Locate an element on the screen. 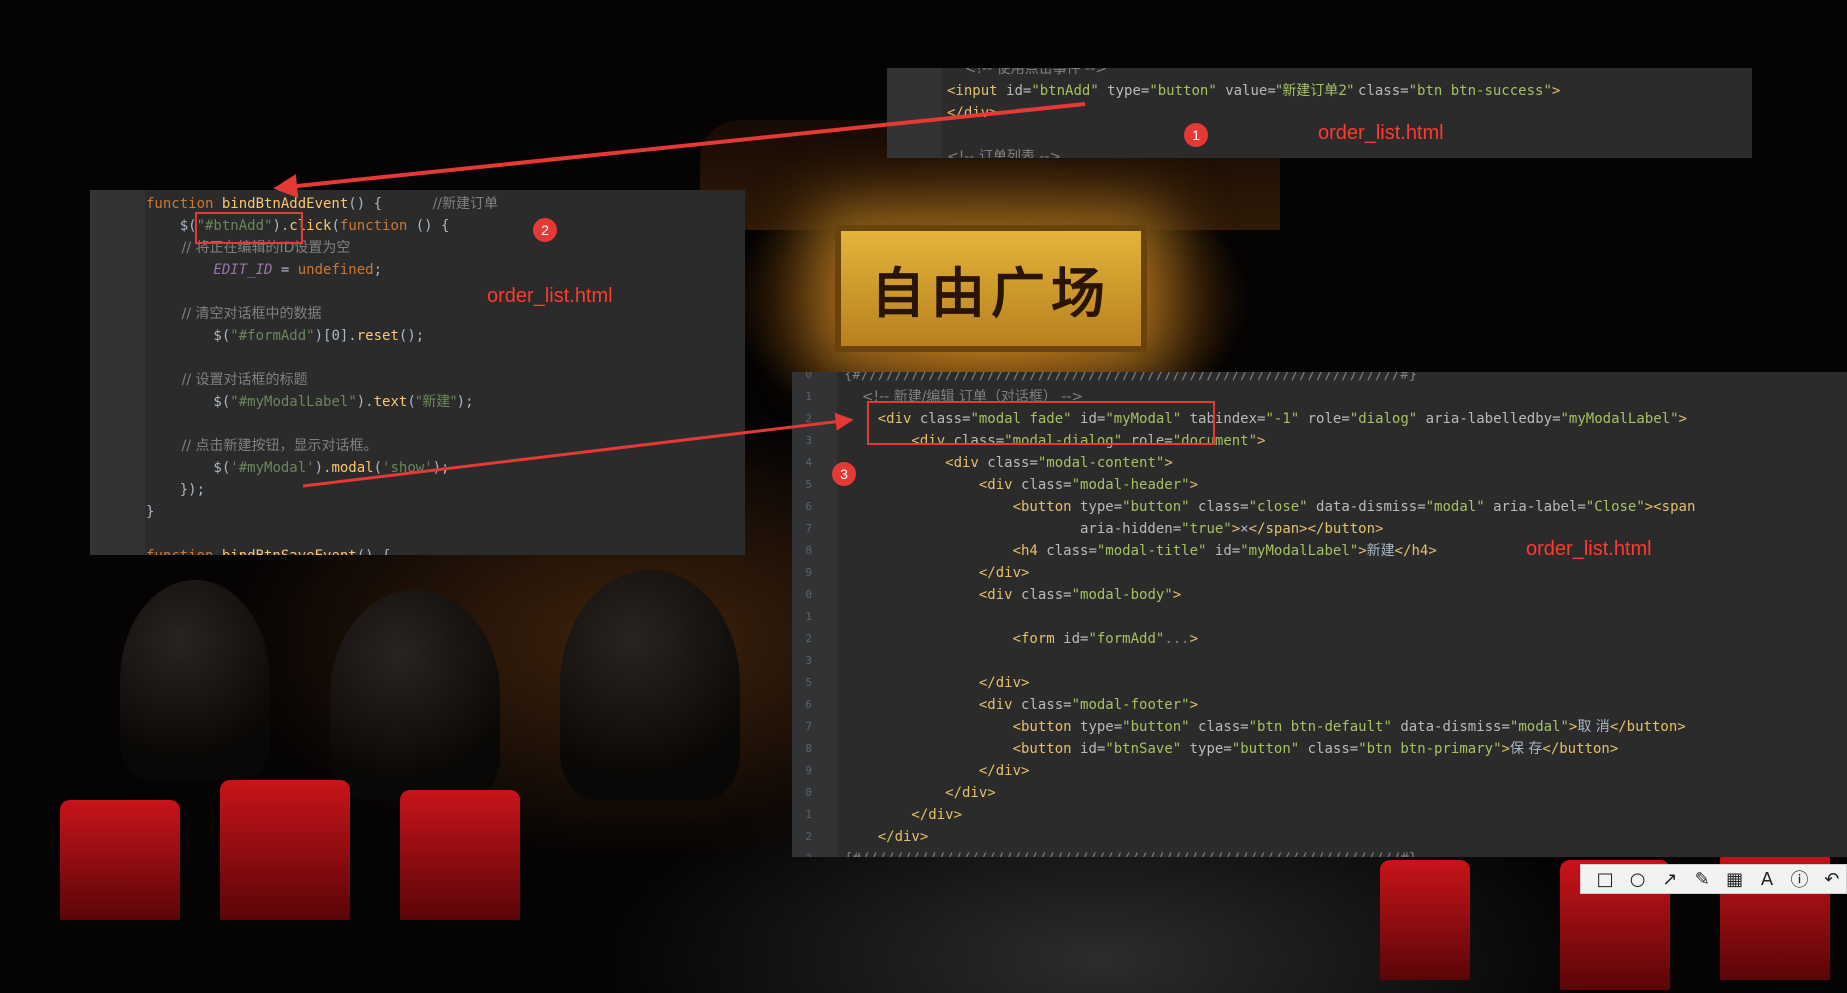 The width and height of the screenshot is (1847, 993). code-token: modal is located at coordinates (352, 468).